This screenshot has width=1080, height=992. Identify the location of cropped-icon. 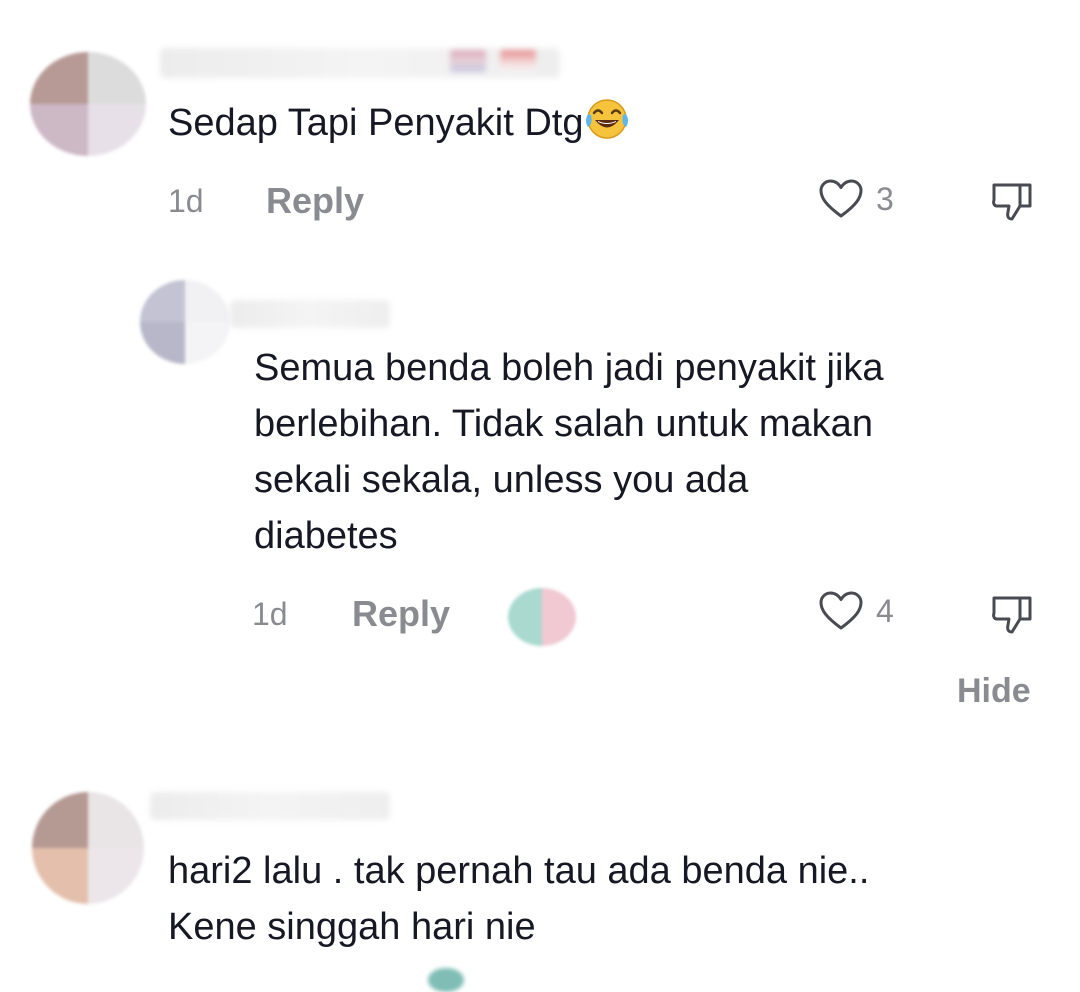
(446, 980).